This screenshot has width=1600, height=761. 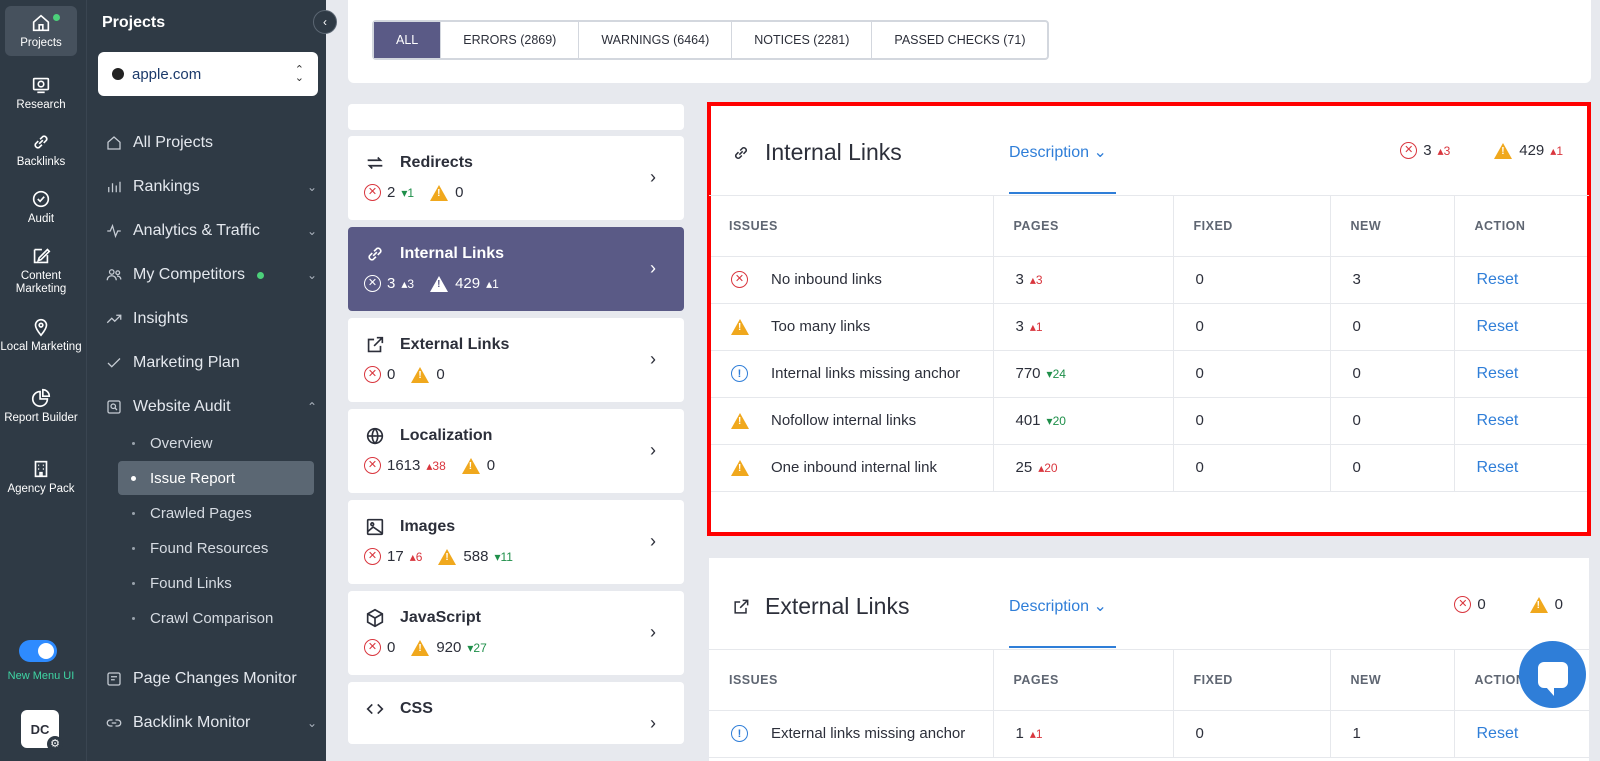 I want to click on category-card-images: Images ✕ 17 ▴6 588 ▾11 ›, so click(x=516, y=542).